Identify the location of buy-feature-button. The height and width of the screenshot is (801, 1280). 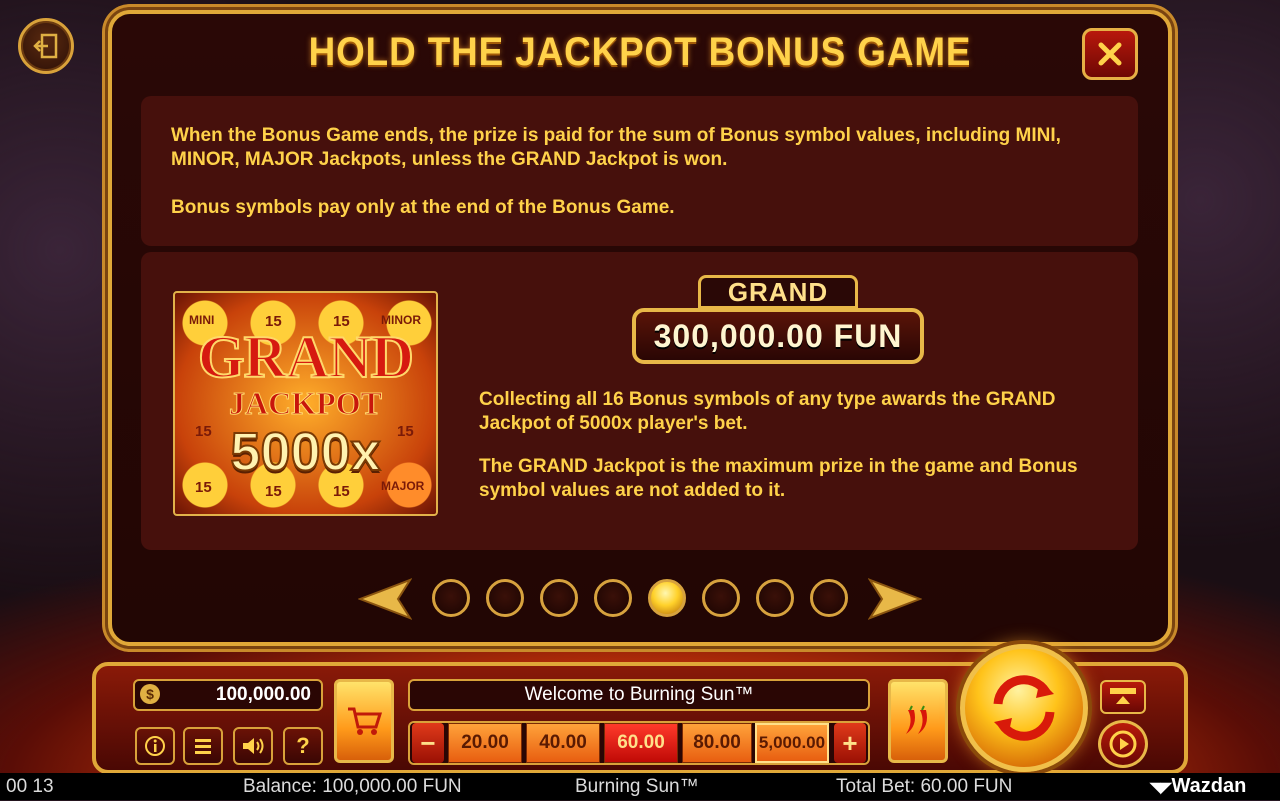
(364, 721).